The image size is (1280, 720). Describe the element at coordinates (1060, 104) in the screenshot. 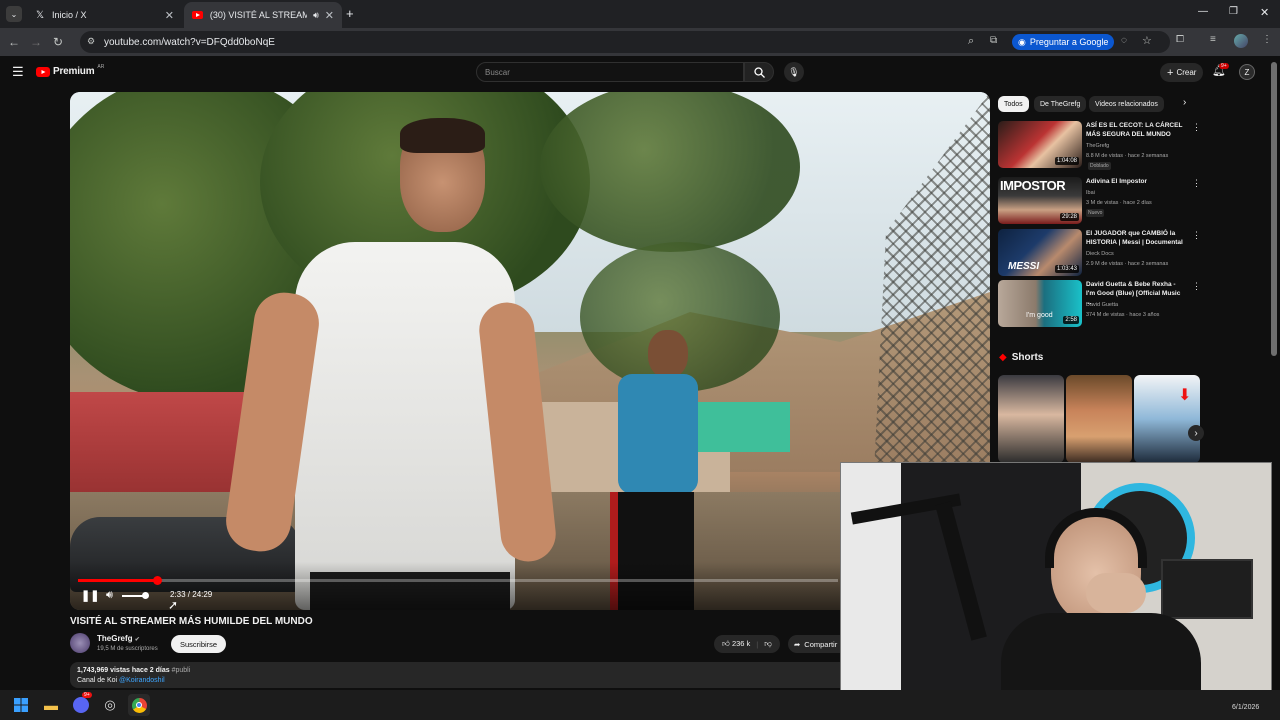

I see `chip-from-channel: De TheGrefg` at that location.